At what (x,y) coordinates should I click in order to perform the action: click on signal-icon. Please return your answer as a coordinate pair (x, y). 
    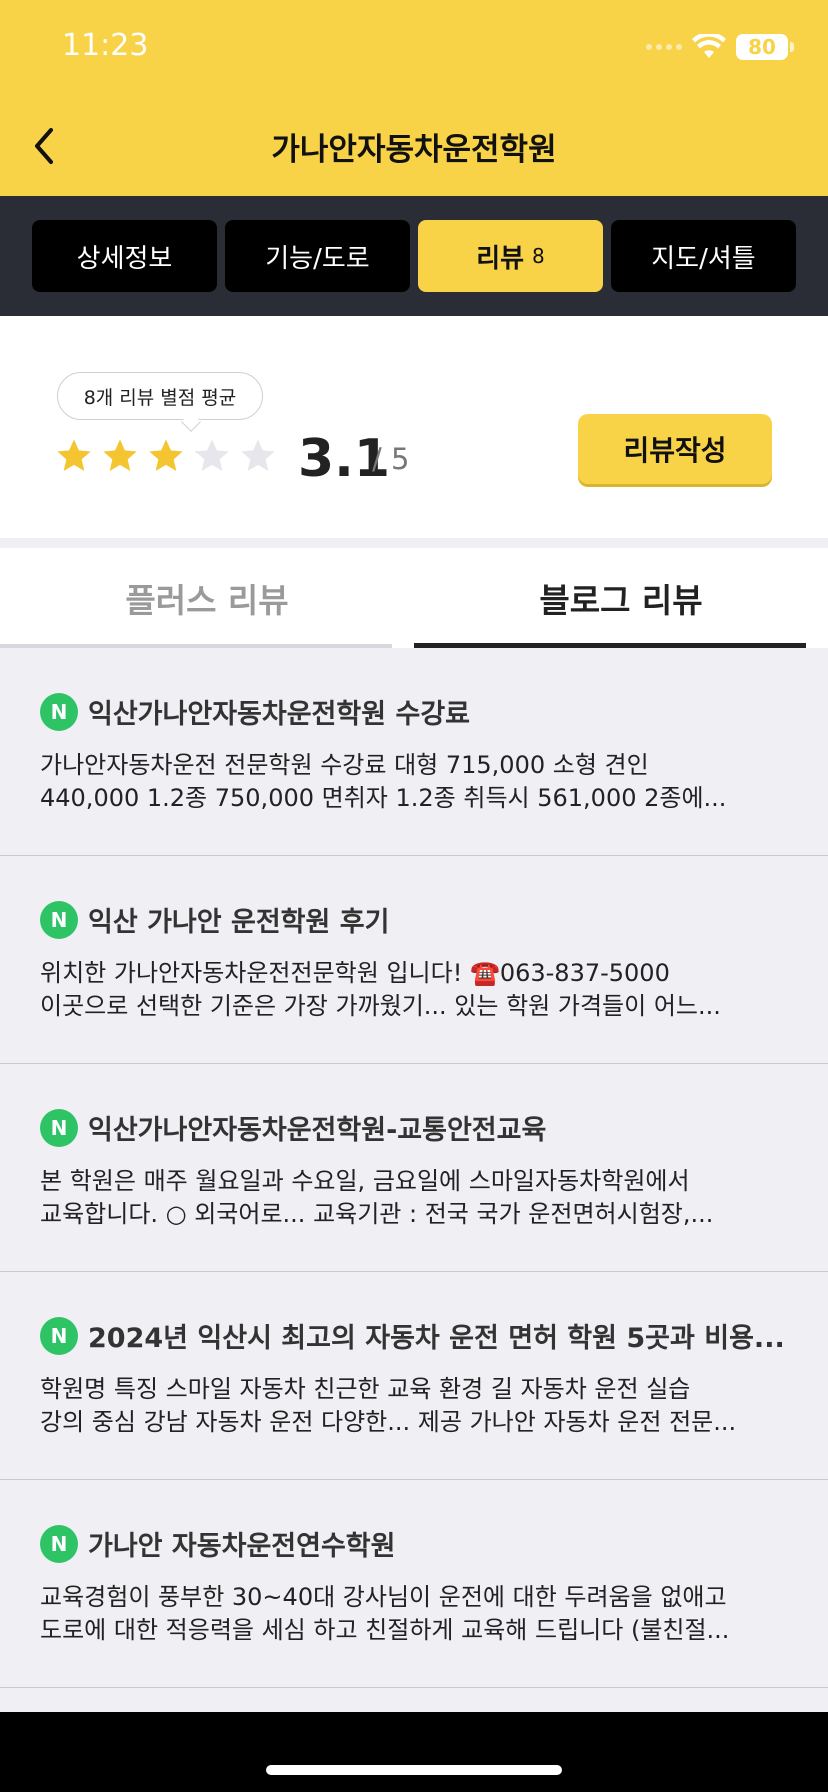
    Looking at the image, I should click on (664, 47).